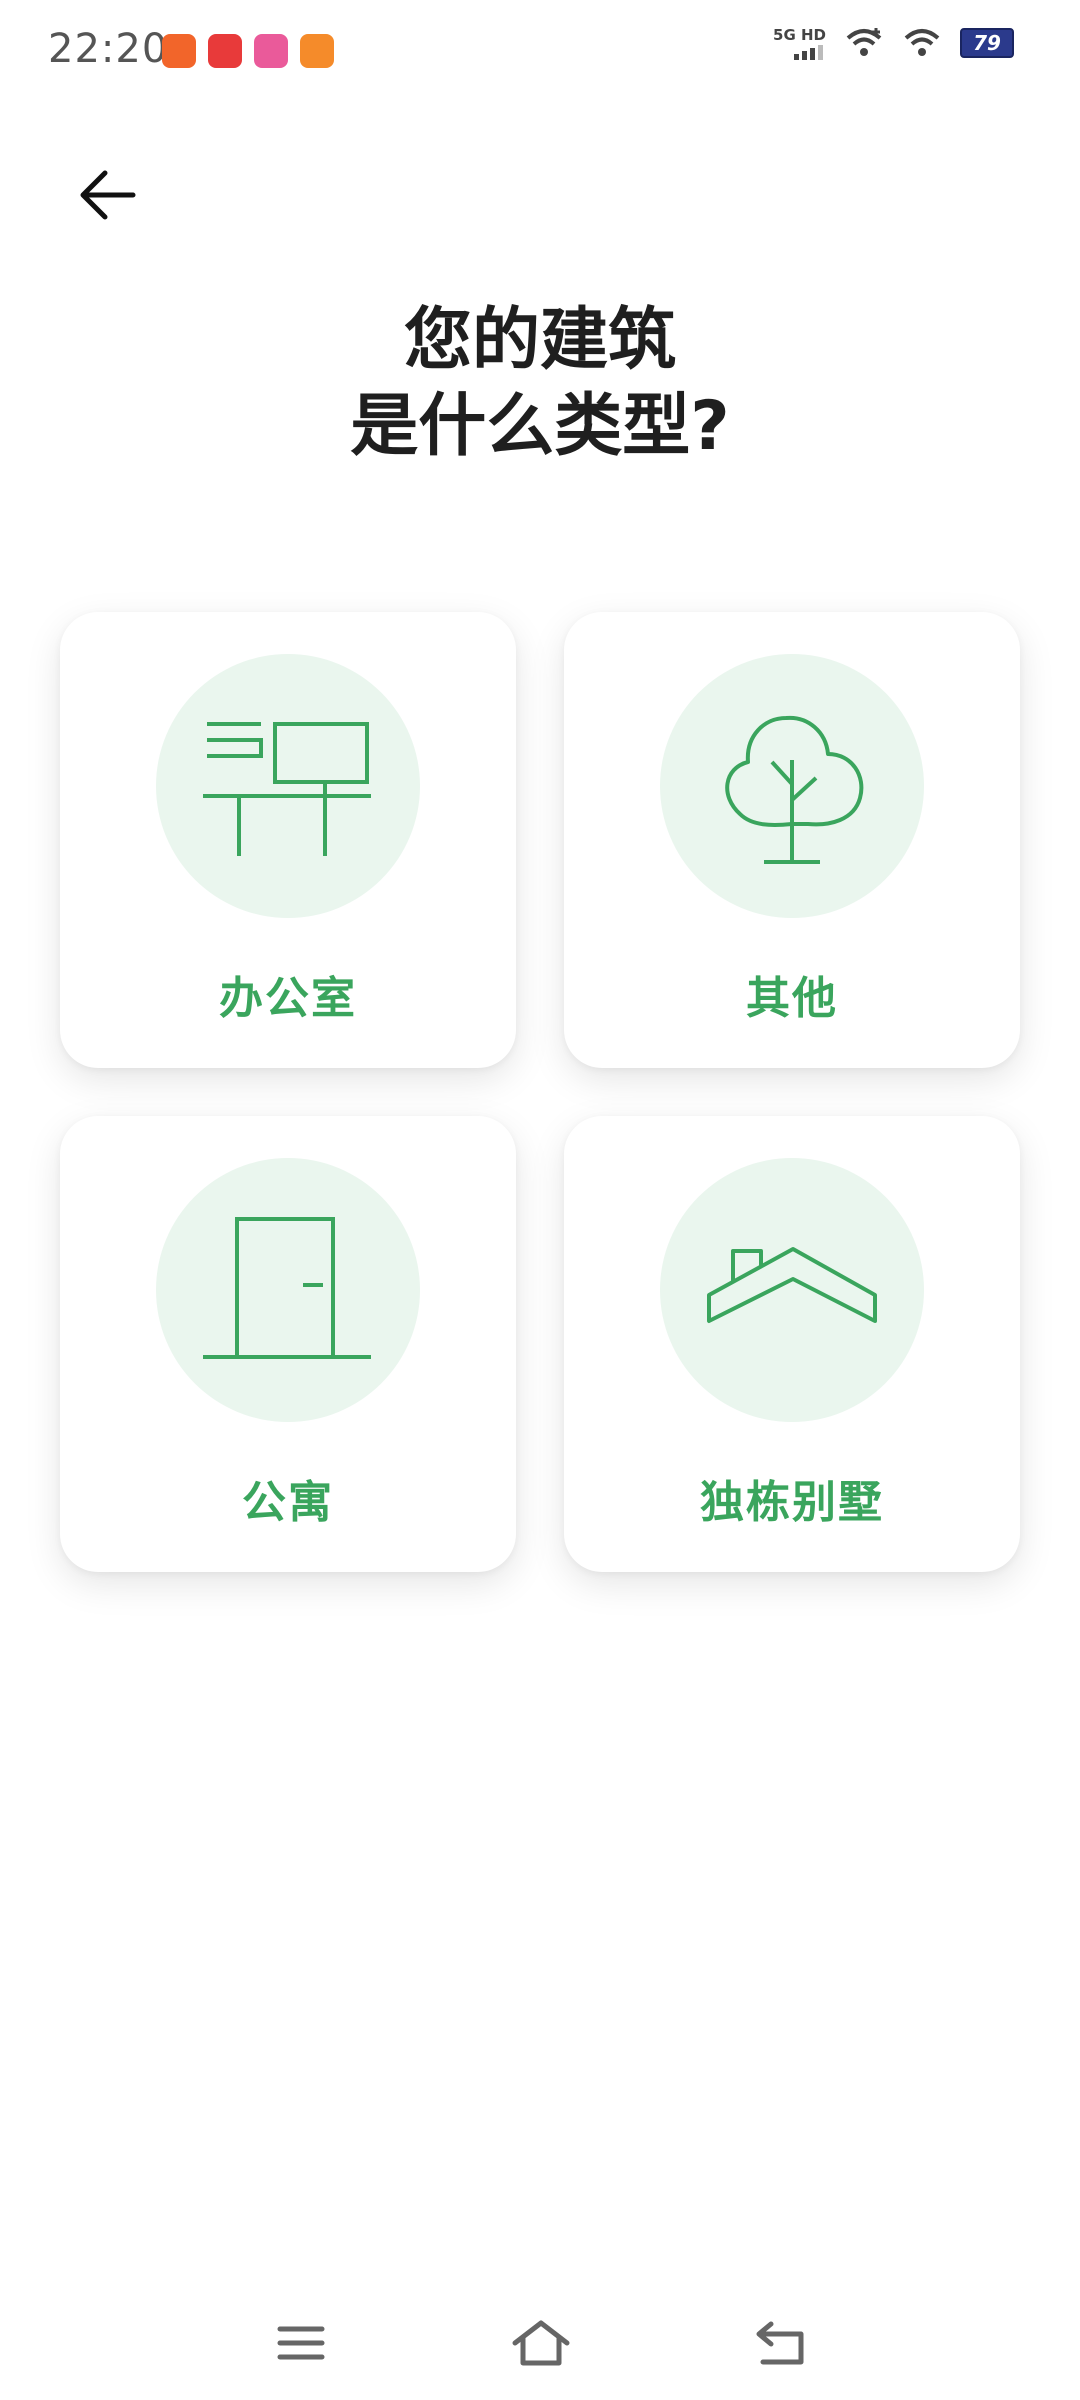 This screenshot has height=2400, width=1080. I want to click on tree-icon, so click(794, 789).